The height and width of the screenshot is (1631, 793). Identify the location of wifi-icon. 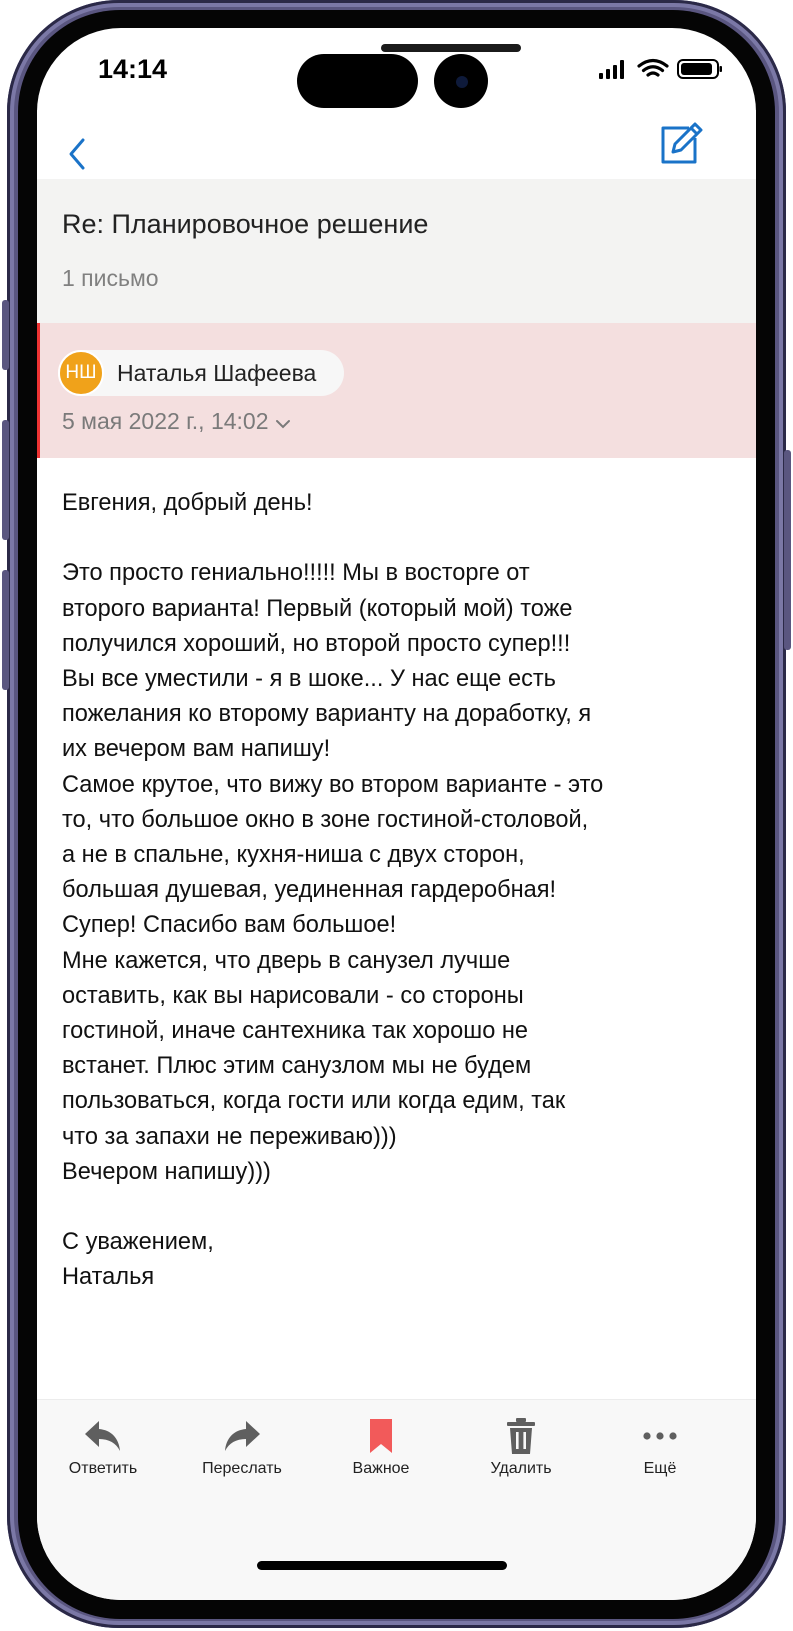
(653, 67).